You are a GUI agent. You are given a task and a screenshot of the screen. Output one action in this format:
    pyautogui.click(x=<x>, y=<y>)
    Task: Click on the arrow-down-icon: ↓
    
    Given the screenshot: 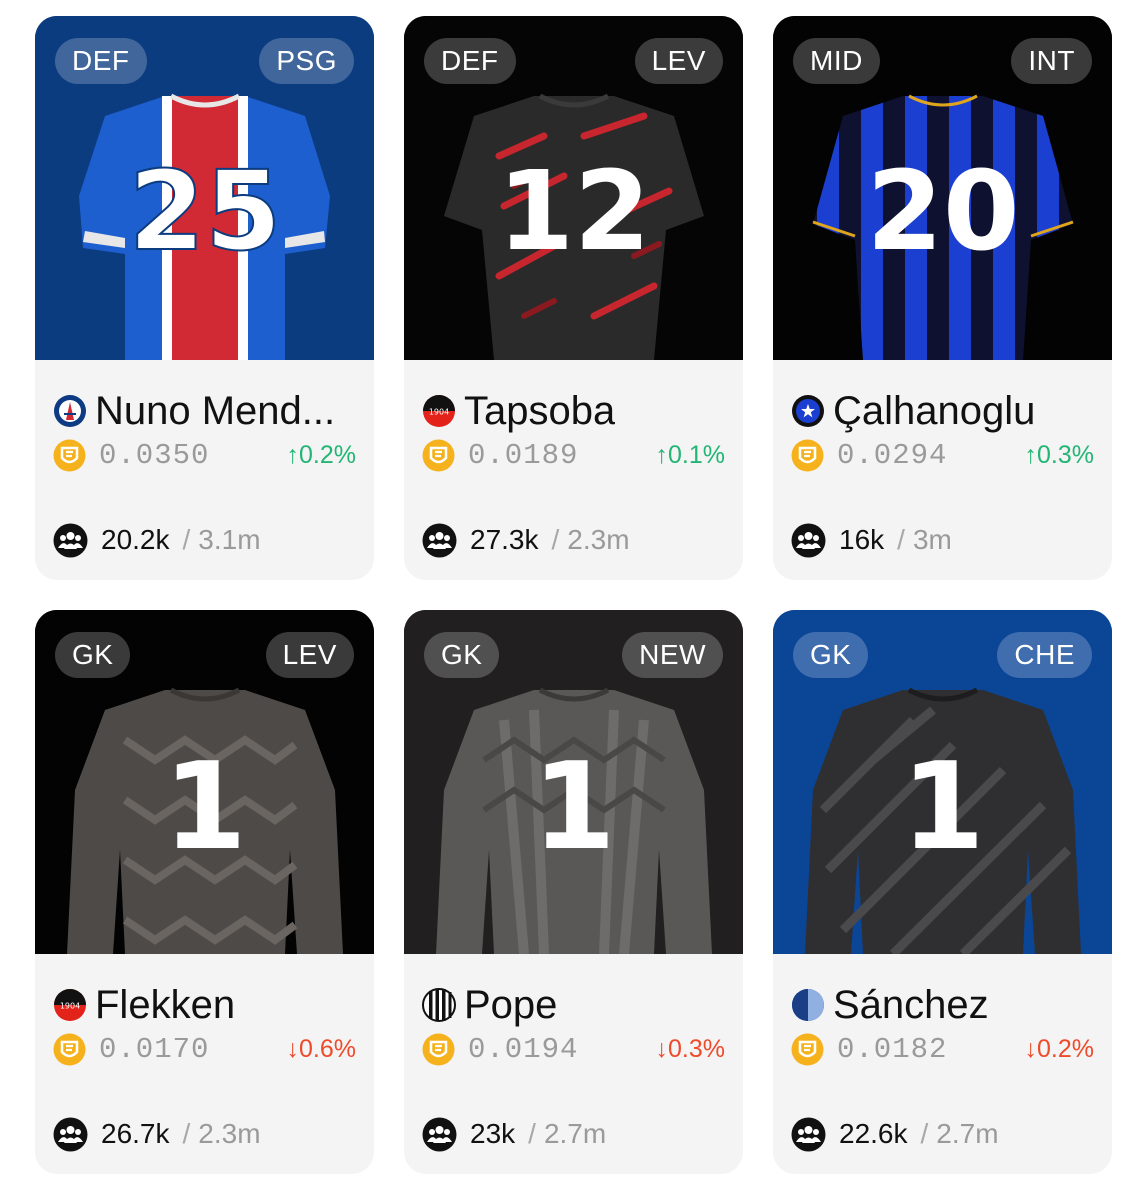 What is the action you would take?
    pyautogui.click(x=1031, y=1049)
    